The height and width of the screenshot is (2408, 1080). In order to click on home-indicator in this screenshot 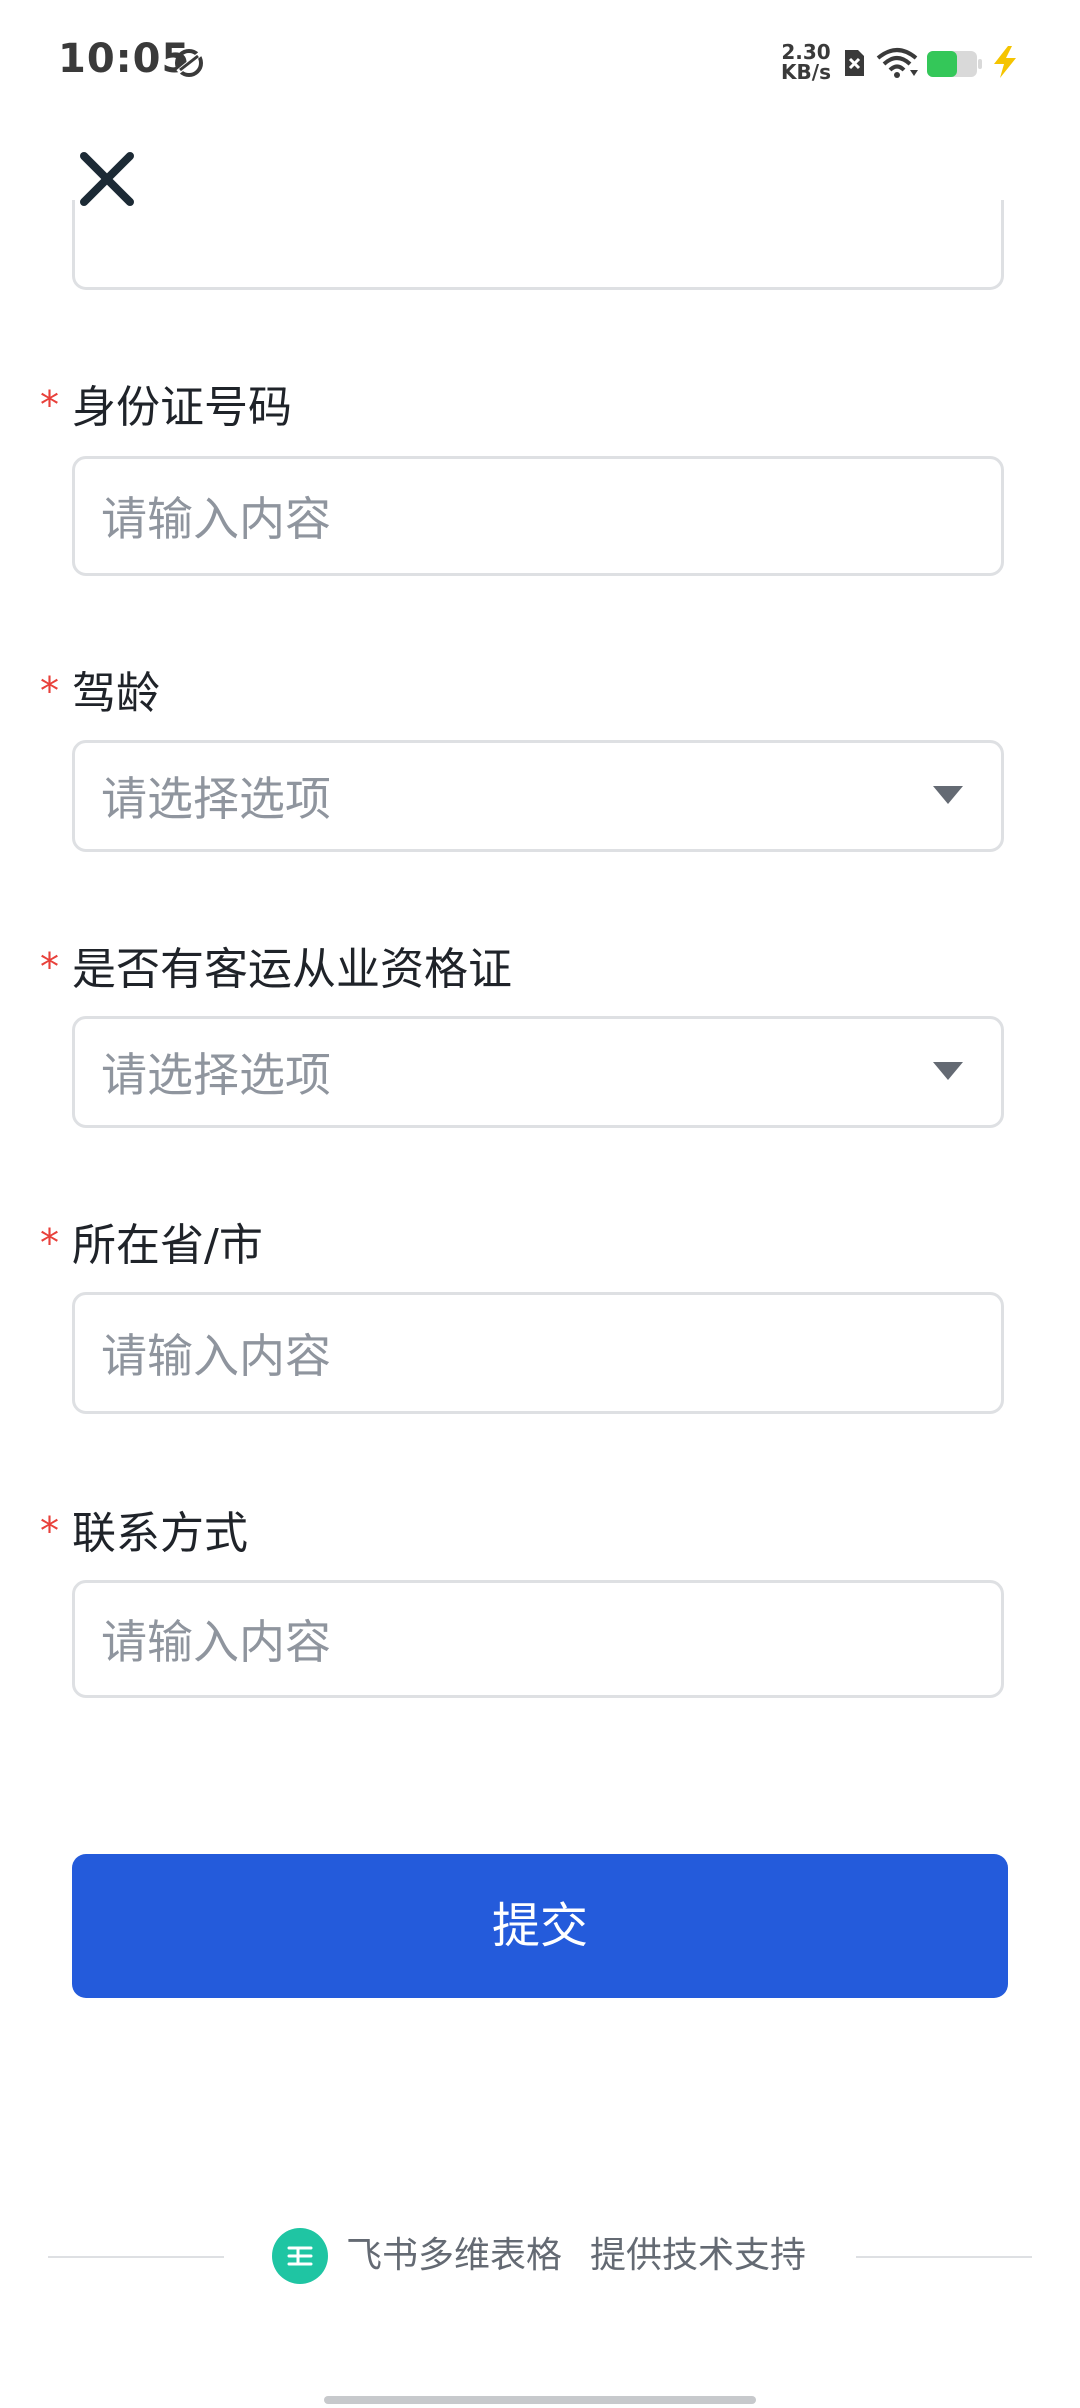, I will do `click(540, 2400)`.